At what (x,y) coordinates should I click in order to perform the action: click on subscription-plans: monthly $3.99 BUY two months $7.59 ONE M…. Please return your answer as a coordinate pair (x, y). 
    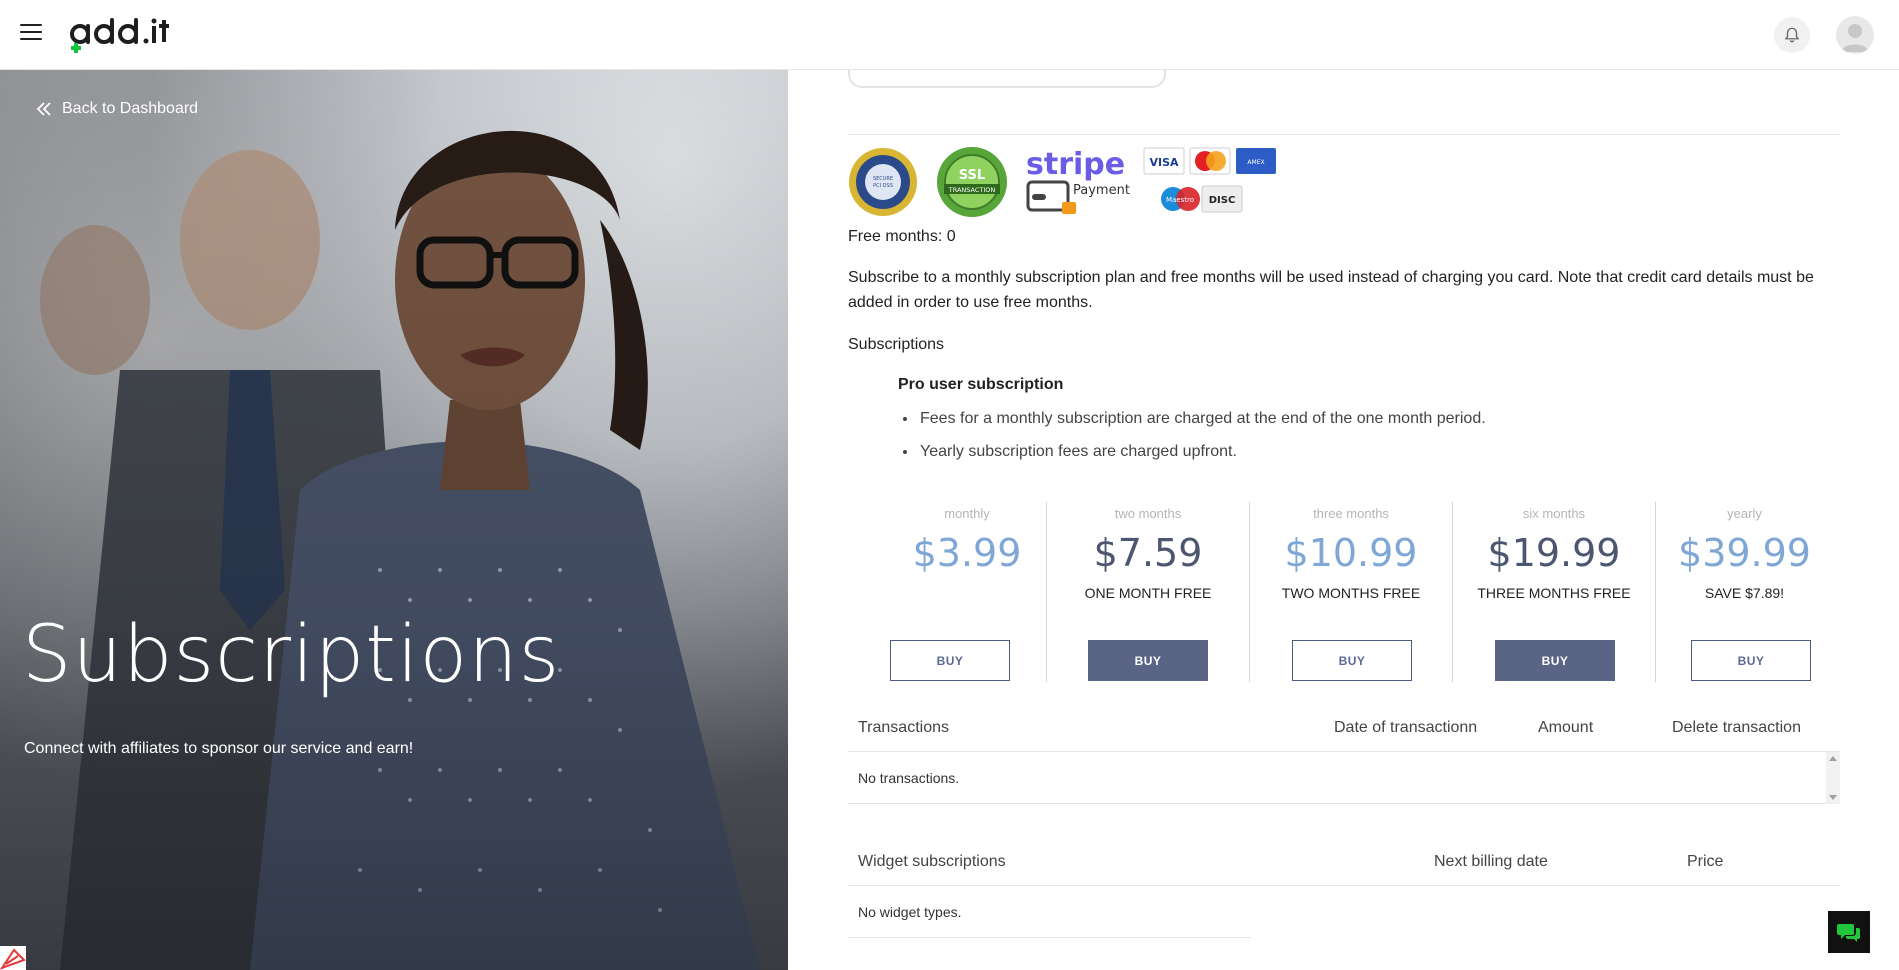
    Looking at the image, I should click on (1368, 592).